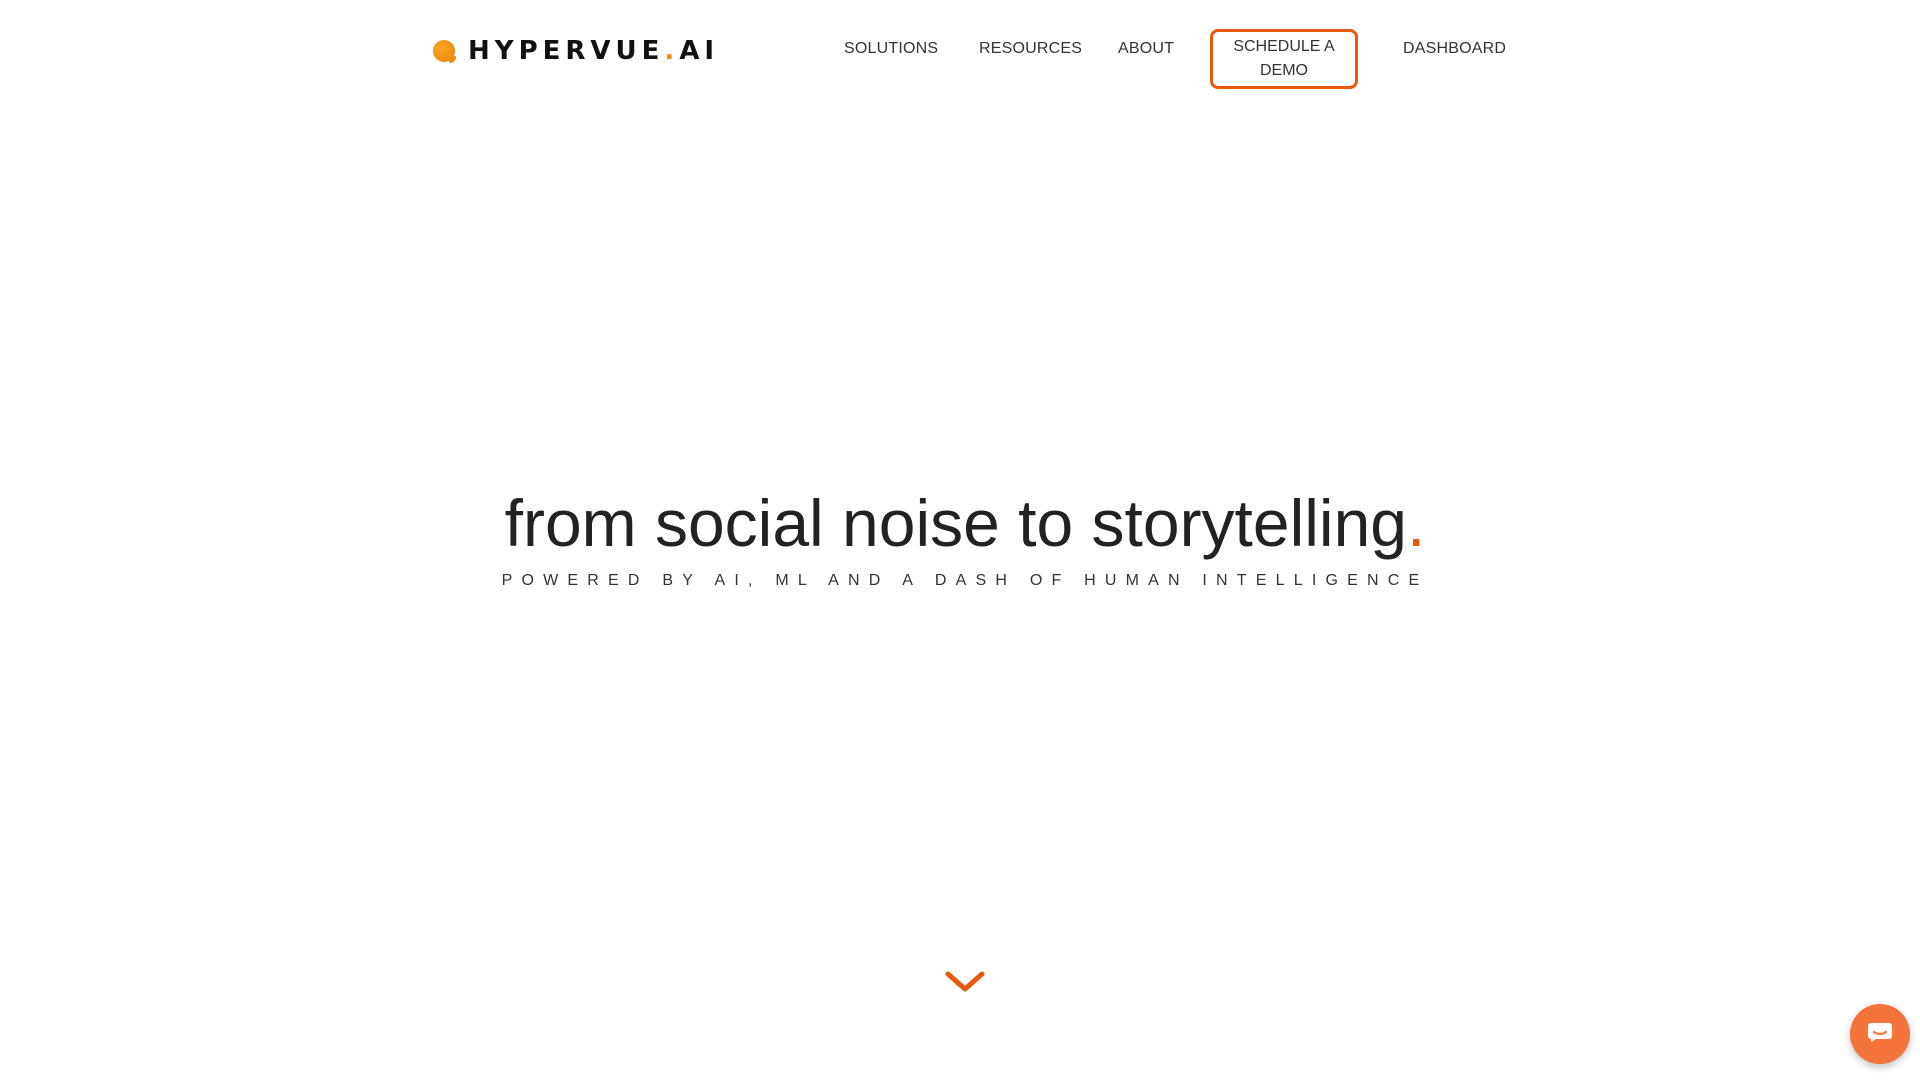  What do you see at coordinates (1030, 49) in the screenshot?
I see `nav-resources: RESOURCES` at bounding box center [1030, 49].